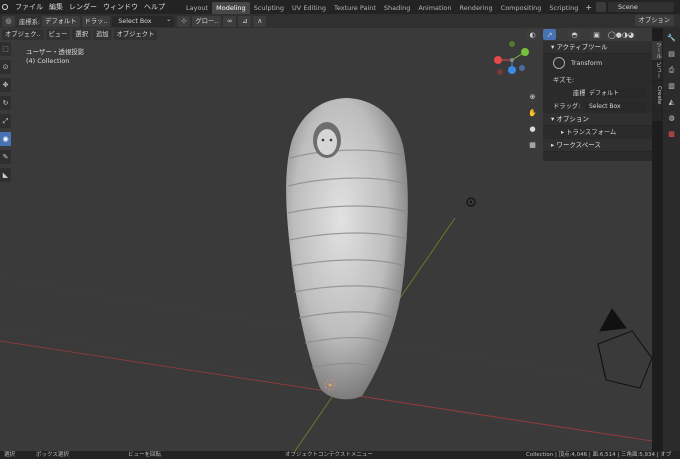 The width and height of the screenshot is (680, 459). Describe the element at coordinates (81, 34) in the screenshot. I see `menu-select: 選択` at that location.